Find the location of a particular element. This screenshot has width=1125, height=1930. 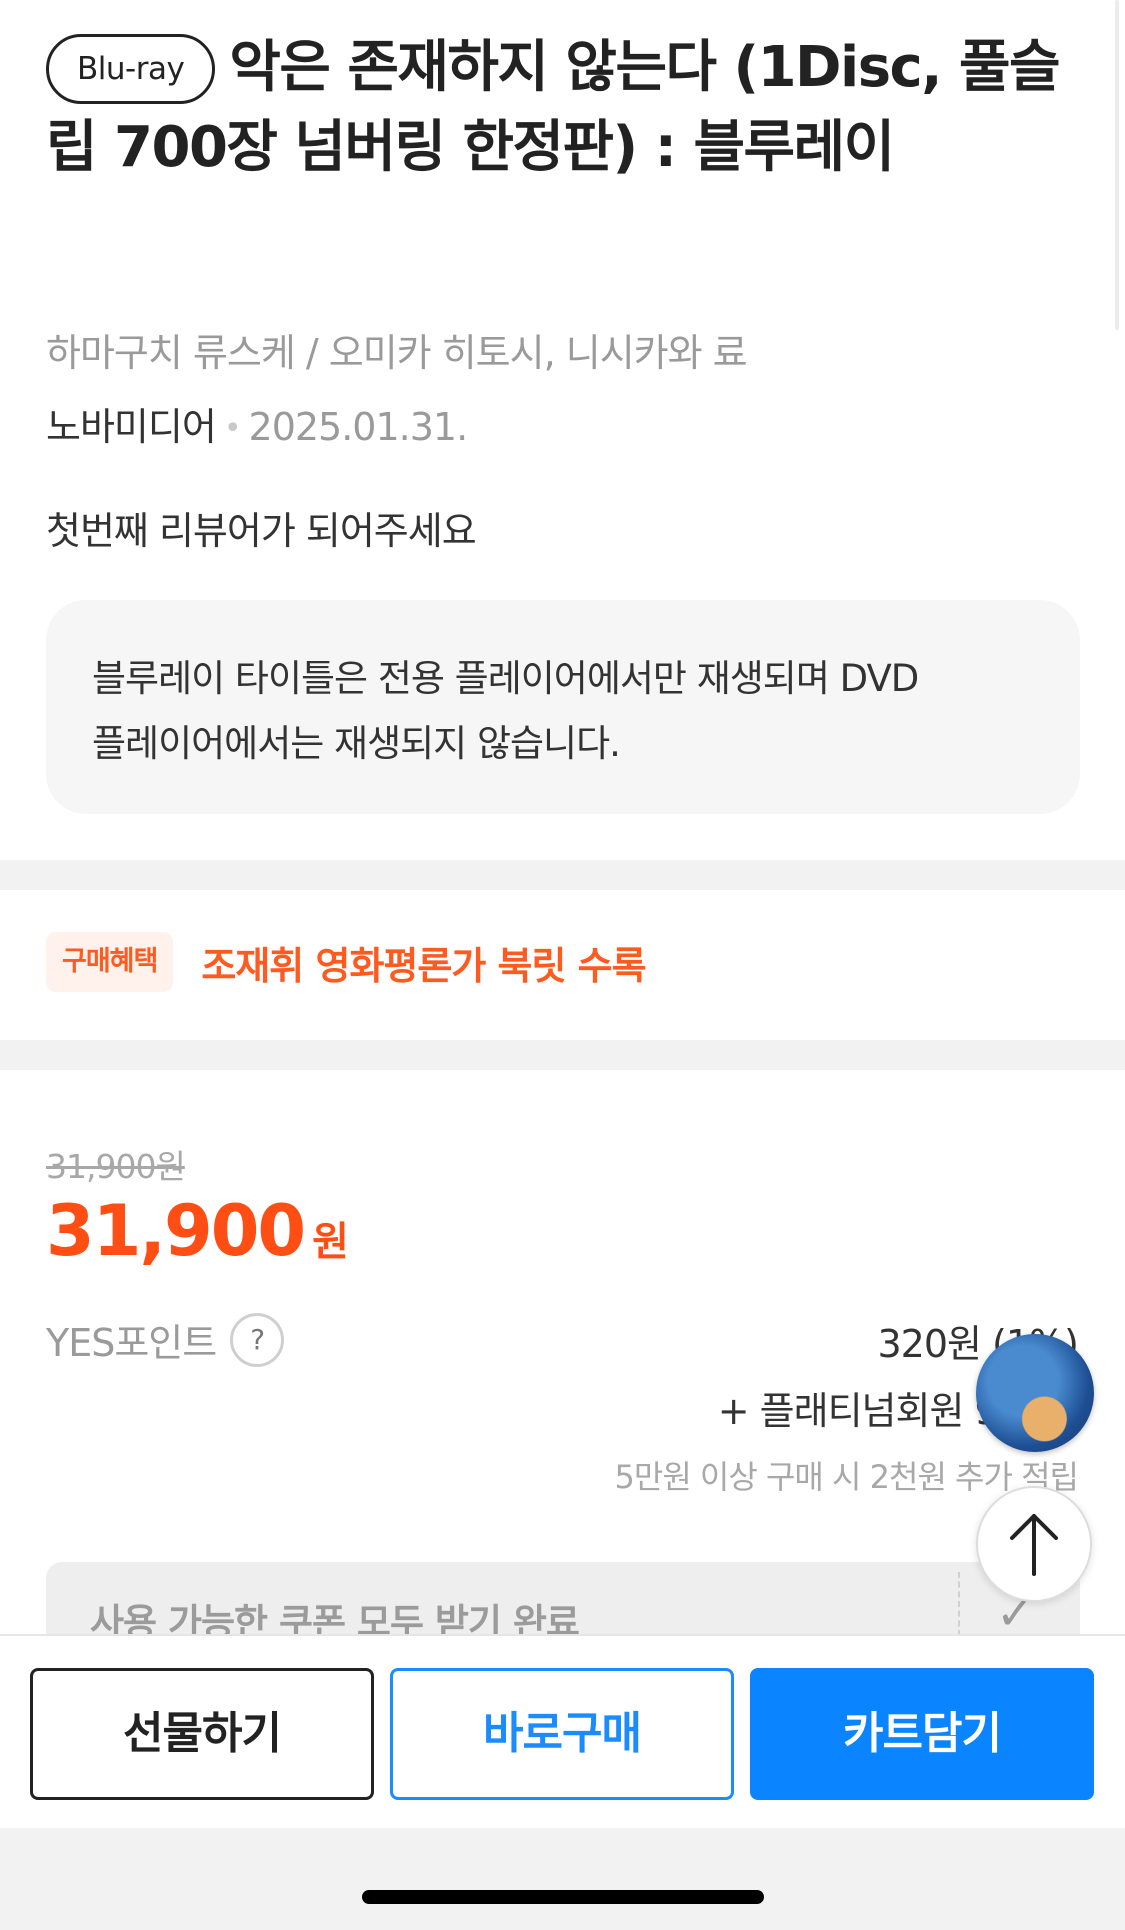

points-label-row: YES포인트 ? is located at coordinates (165, 1339).